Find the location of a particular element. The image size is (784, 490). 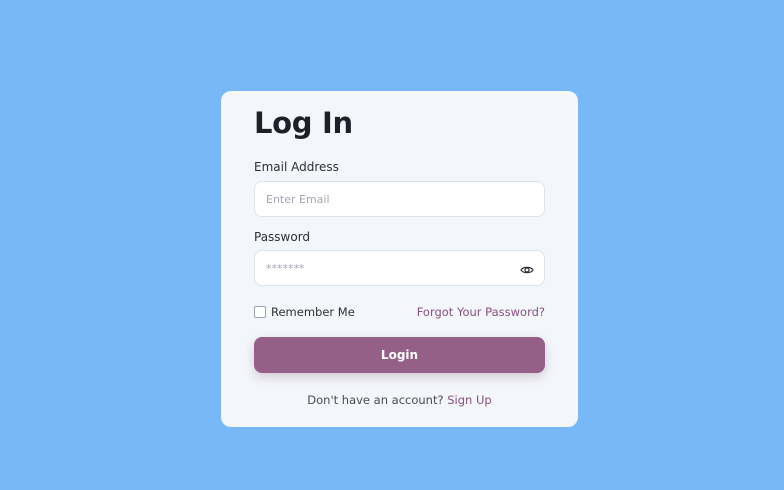

email-input is located at coordinates (399, 199).